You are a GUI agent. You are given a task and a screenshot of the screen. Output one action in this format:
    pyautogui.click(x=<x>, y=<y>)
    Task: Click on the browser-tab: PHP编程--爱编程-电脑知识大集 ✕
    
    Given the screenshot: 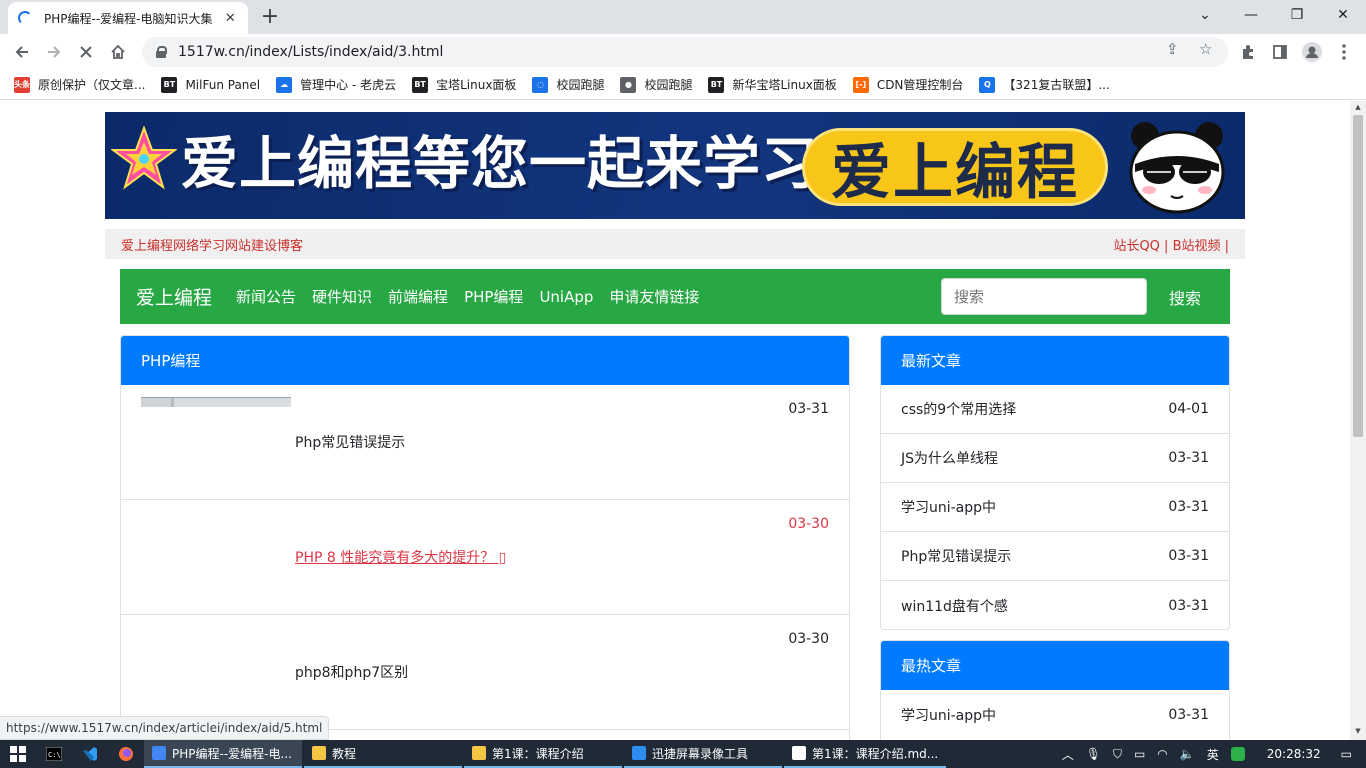 What is the action you would take?
    pyautogui.click(x=128, y=18)
    